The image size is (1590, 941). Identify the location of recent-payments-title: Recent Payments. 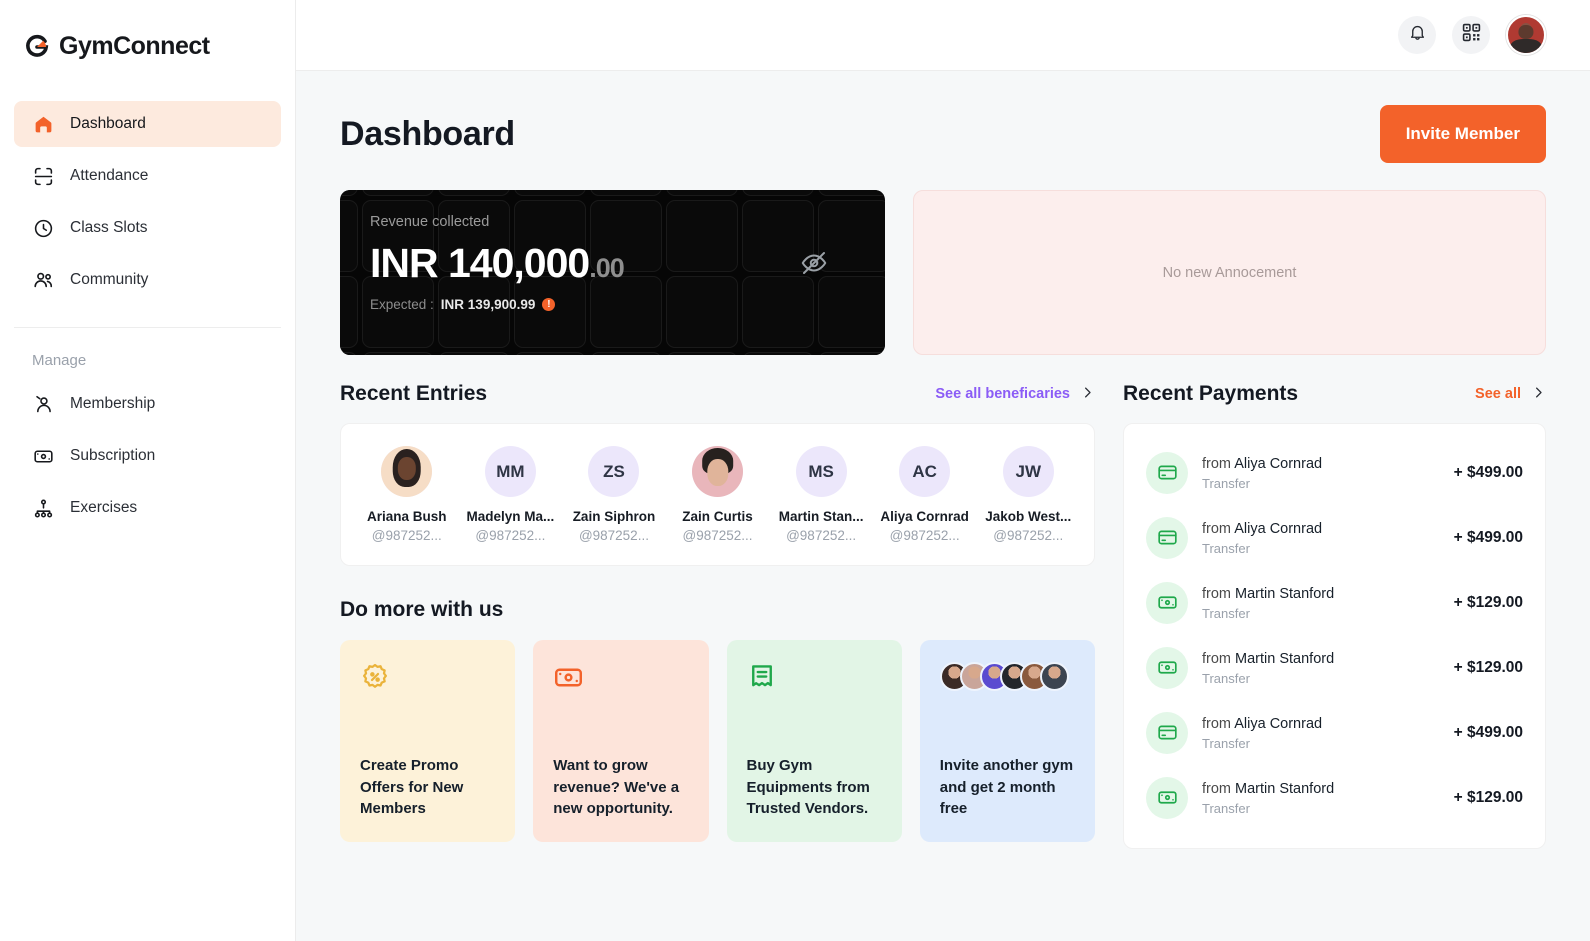
(1211, 393).